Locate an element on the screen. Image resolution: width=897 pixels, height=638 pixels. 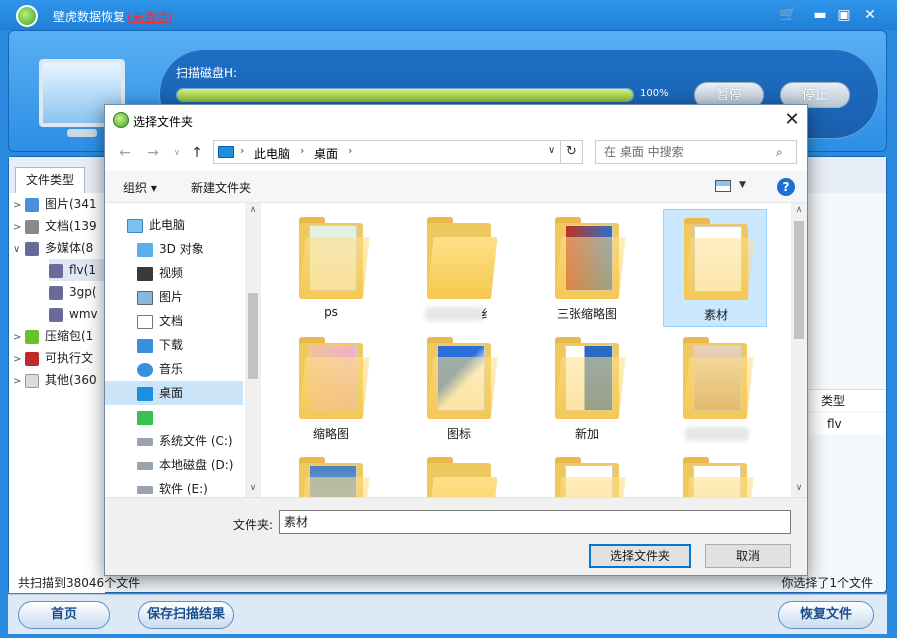
music-icon is located at coordinates (145, 369).